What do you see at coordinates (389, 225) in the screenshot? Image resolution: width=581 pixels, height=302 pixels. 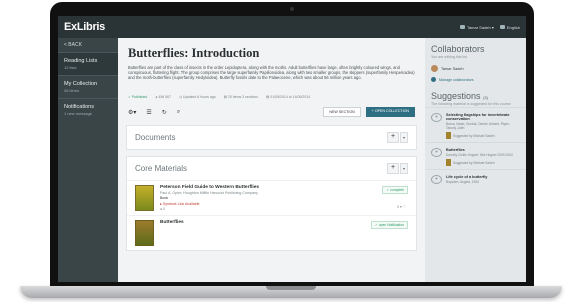 I see `status-badge: ✓ open Notification` at bounding box center [389, 225].